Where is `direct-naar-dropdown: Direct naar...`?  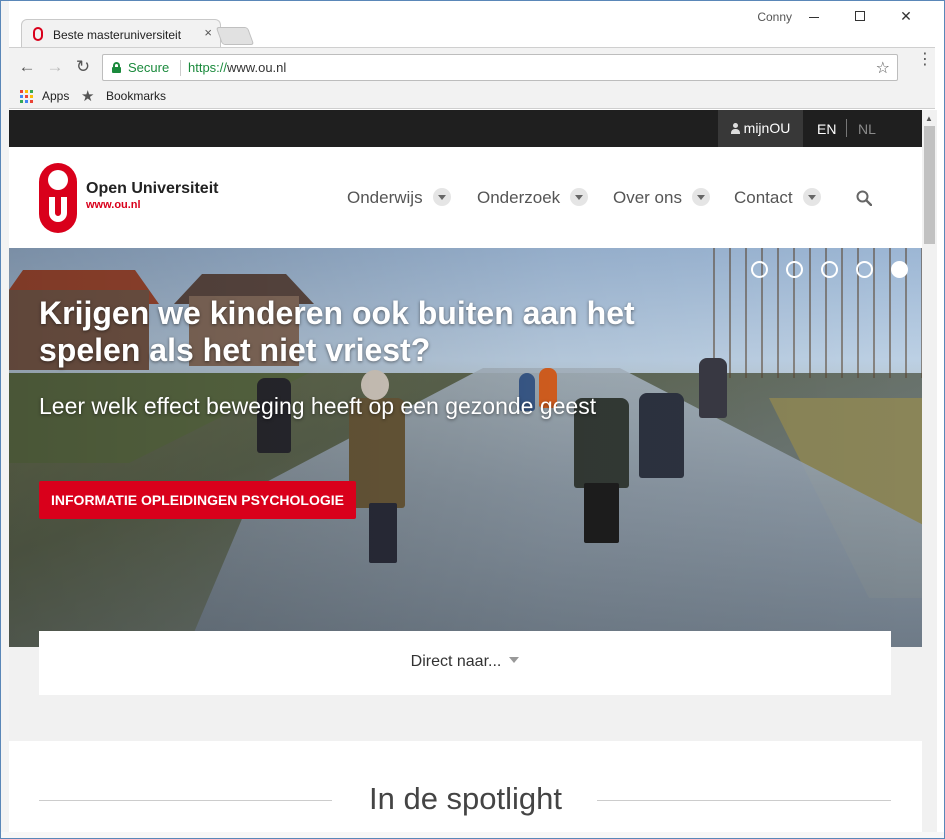 direct-naar-dropdown: Direct naar... is located at coordinates (465, 663).